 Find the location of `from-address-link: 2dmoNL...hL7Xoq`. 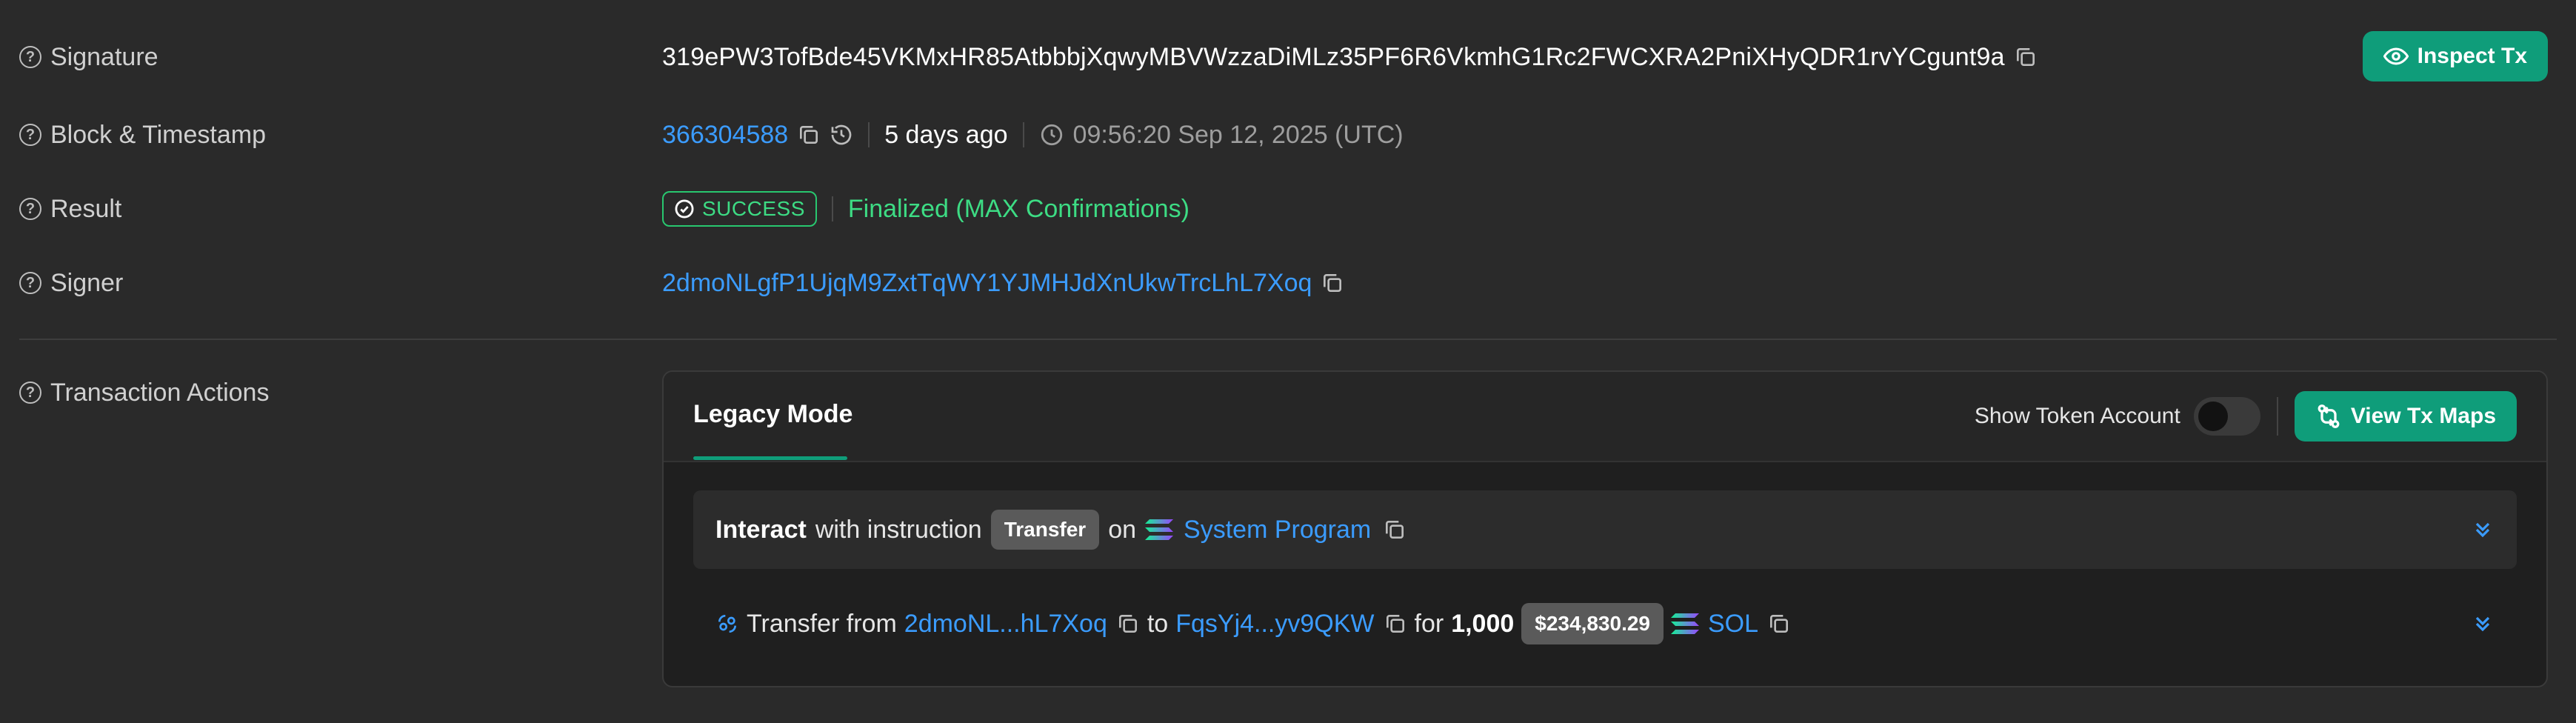

from-address-link: 2dmoNL...hL7Xoq is located at coordinates (1005, 624).